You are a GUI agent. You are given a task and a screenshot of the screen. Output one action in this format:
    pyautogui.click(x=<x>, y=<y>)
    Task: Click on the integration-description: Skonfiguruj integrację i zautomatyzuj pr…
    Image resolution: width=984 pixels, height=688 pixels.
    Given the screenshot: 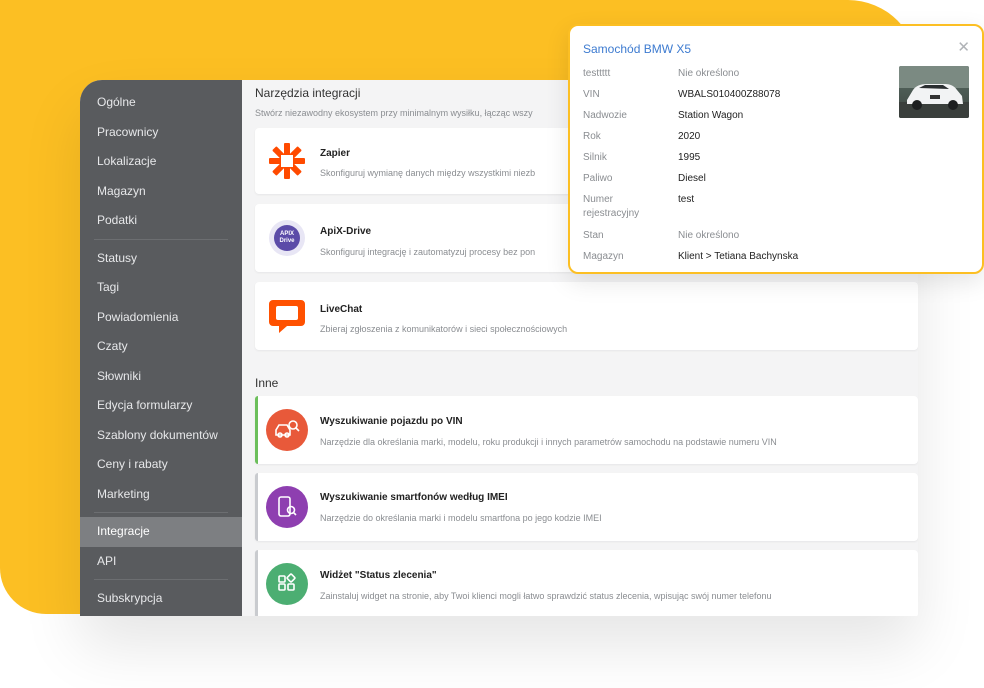 What is the action you would take?
    pyautogui.click(x=428, y=252)
    